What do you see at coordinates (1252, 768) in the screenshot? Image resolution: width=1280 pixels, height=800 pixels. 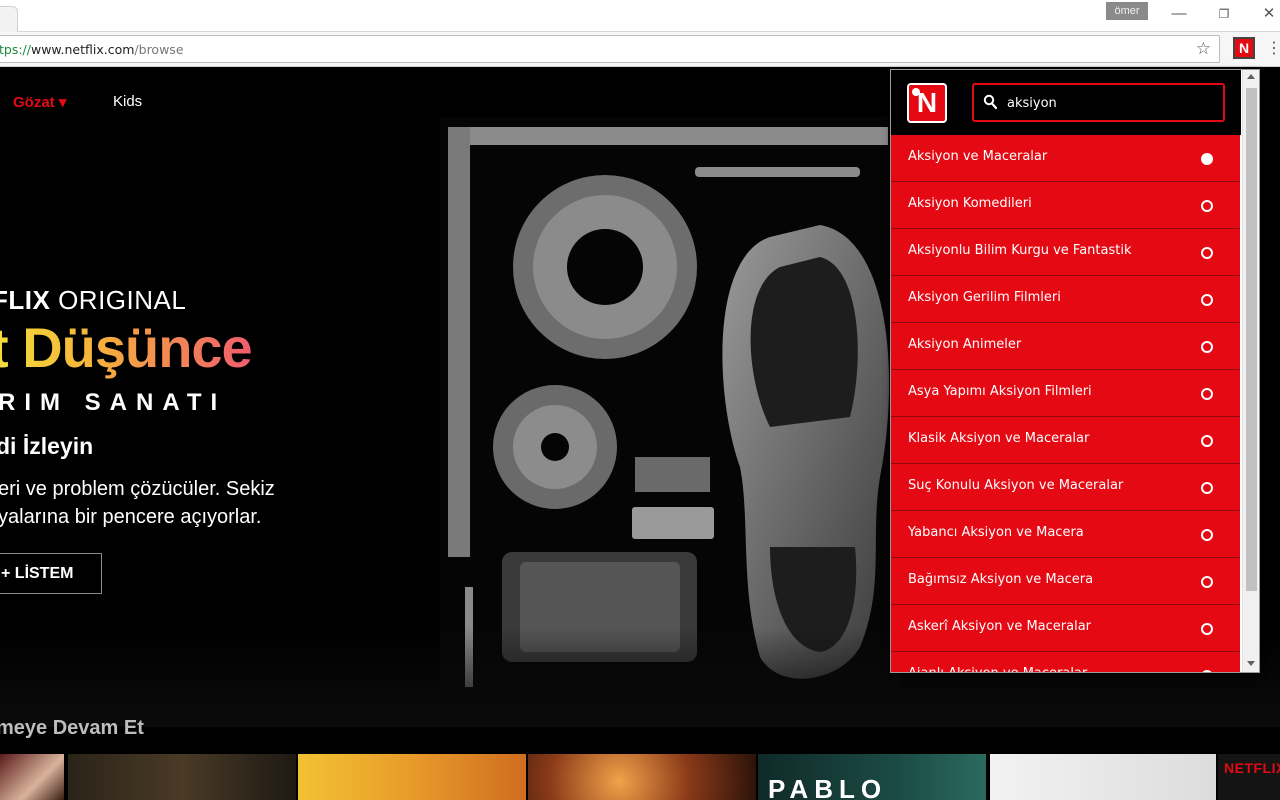 I see `netflix-logo: NETFLIX` at bounding box center [1252, 768].